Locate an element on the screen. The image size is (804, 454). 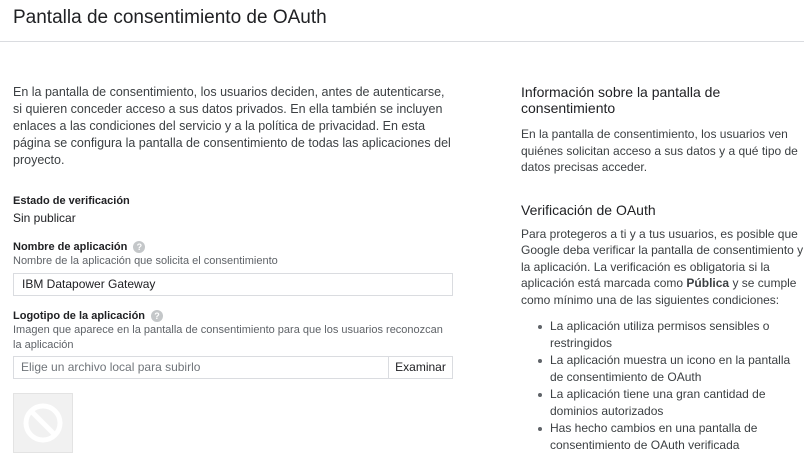
page-header: Pantalla de consentimiento de OAuth is located at coordinates (402, 21).